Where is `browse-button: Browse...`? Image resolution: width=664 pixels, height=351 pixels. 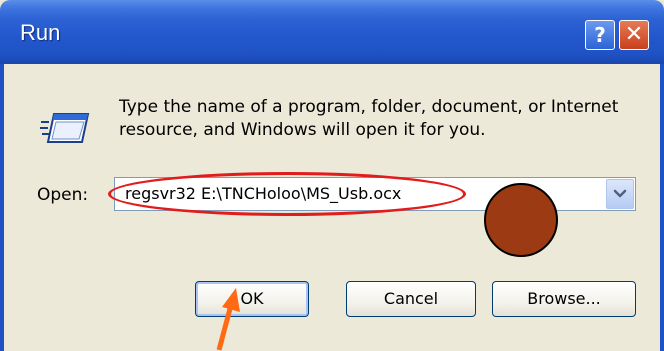
browse-button: Browse... is located at coordinates (564, 299).